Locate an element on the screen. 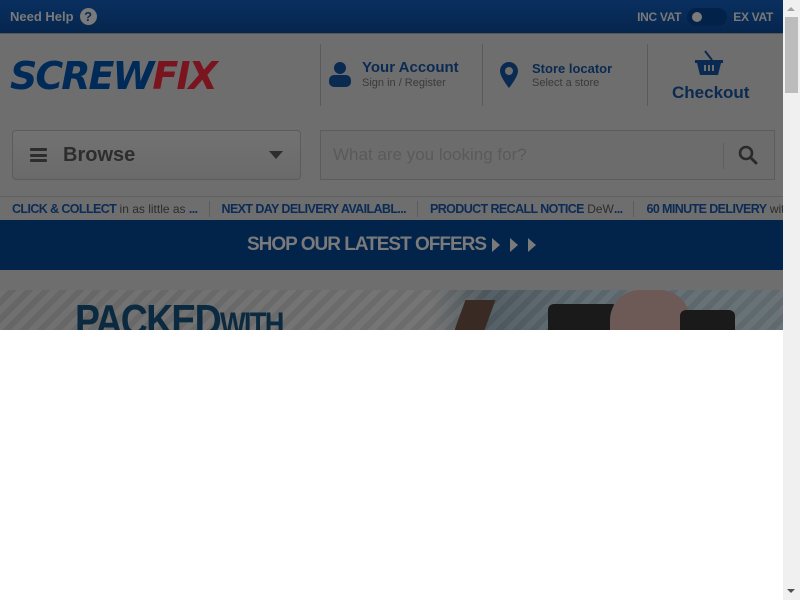  need-help-label: Need Help is located at coordinates (42, 16).